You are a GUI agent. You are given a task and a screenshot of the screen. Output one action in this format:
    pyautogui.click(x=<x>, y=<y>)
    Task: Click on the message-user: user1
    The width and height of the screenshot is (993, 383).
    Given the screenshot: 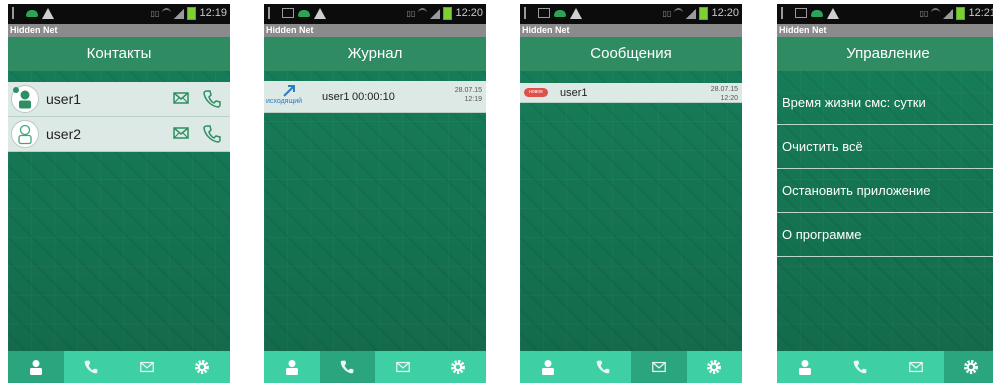 What is the action you would take?
    pyautogui.click(x=574, y=93)
    